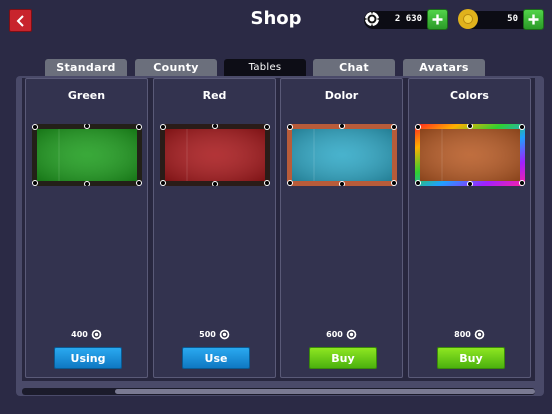 The width and height of the screenshot is (552, 414). I want to click on using-button: Using, so click(88, 358).